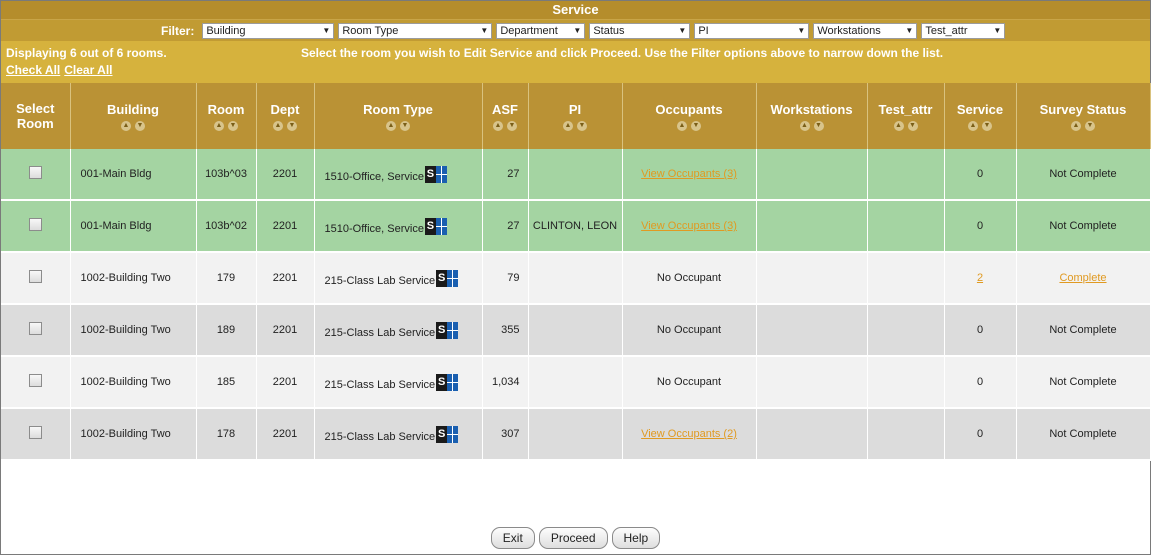 Image resolution: width=1151 pixels, height=555 pixels. Describe the element at coordinates (689, 434) in the screenshot. I see `view-occupants-link: View Occupants (2)` at that location.